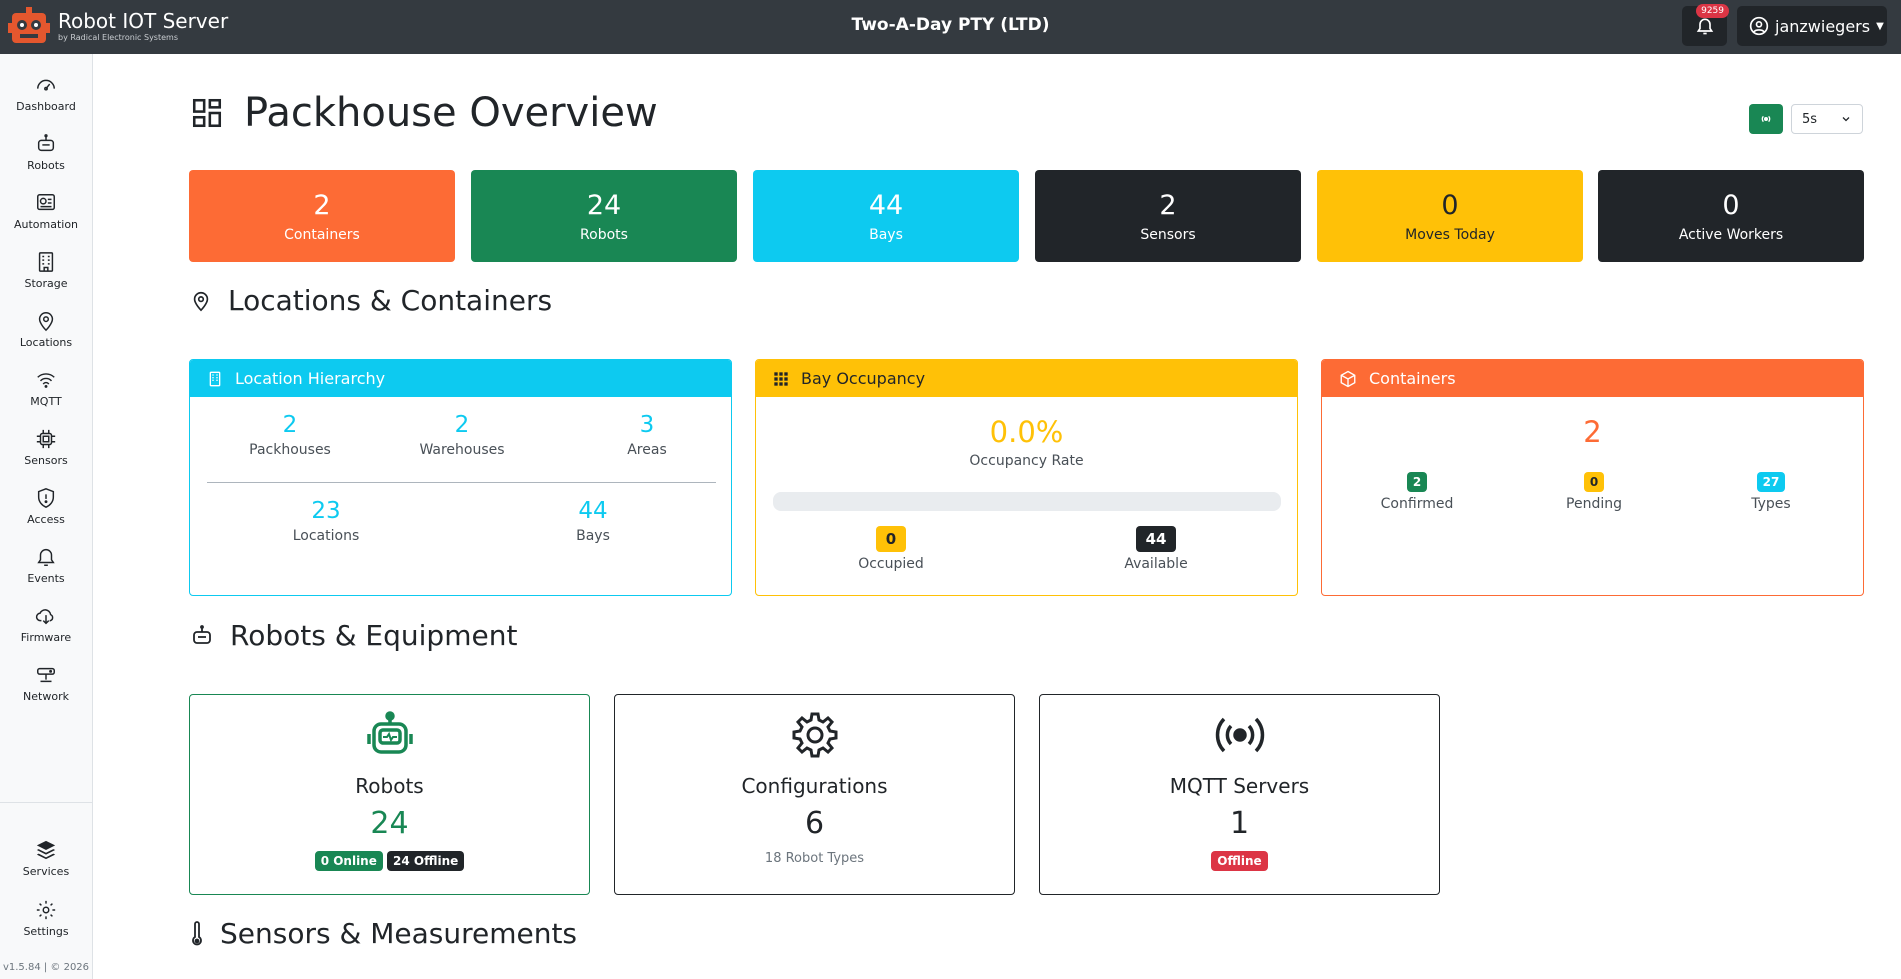 This screenshot has height=979, width=1901. I want to click on notifications-button: 9259, so click(1705, 25).